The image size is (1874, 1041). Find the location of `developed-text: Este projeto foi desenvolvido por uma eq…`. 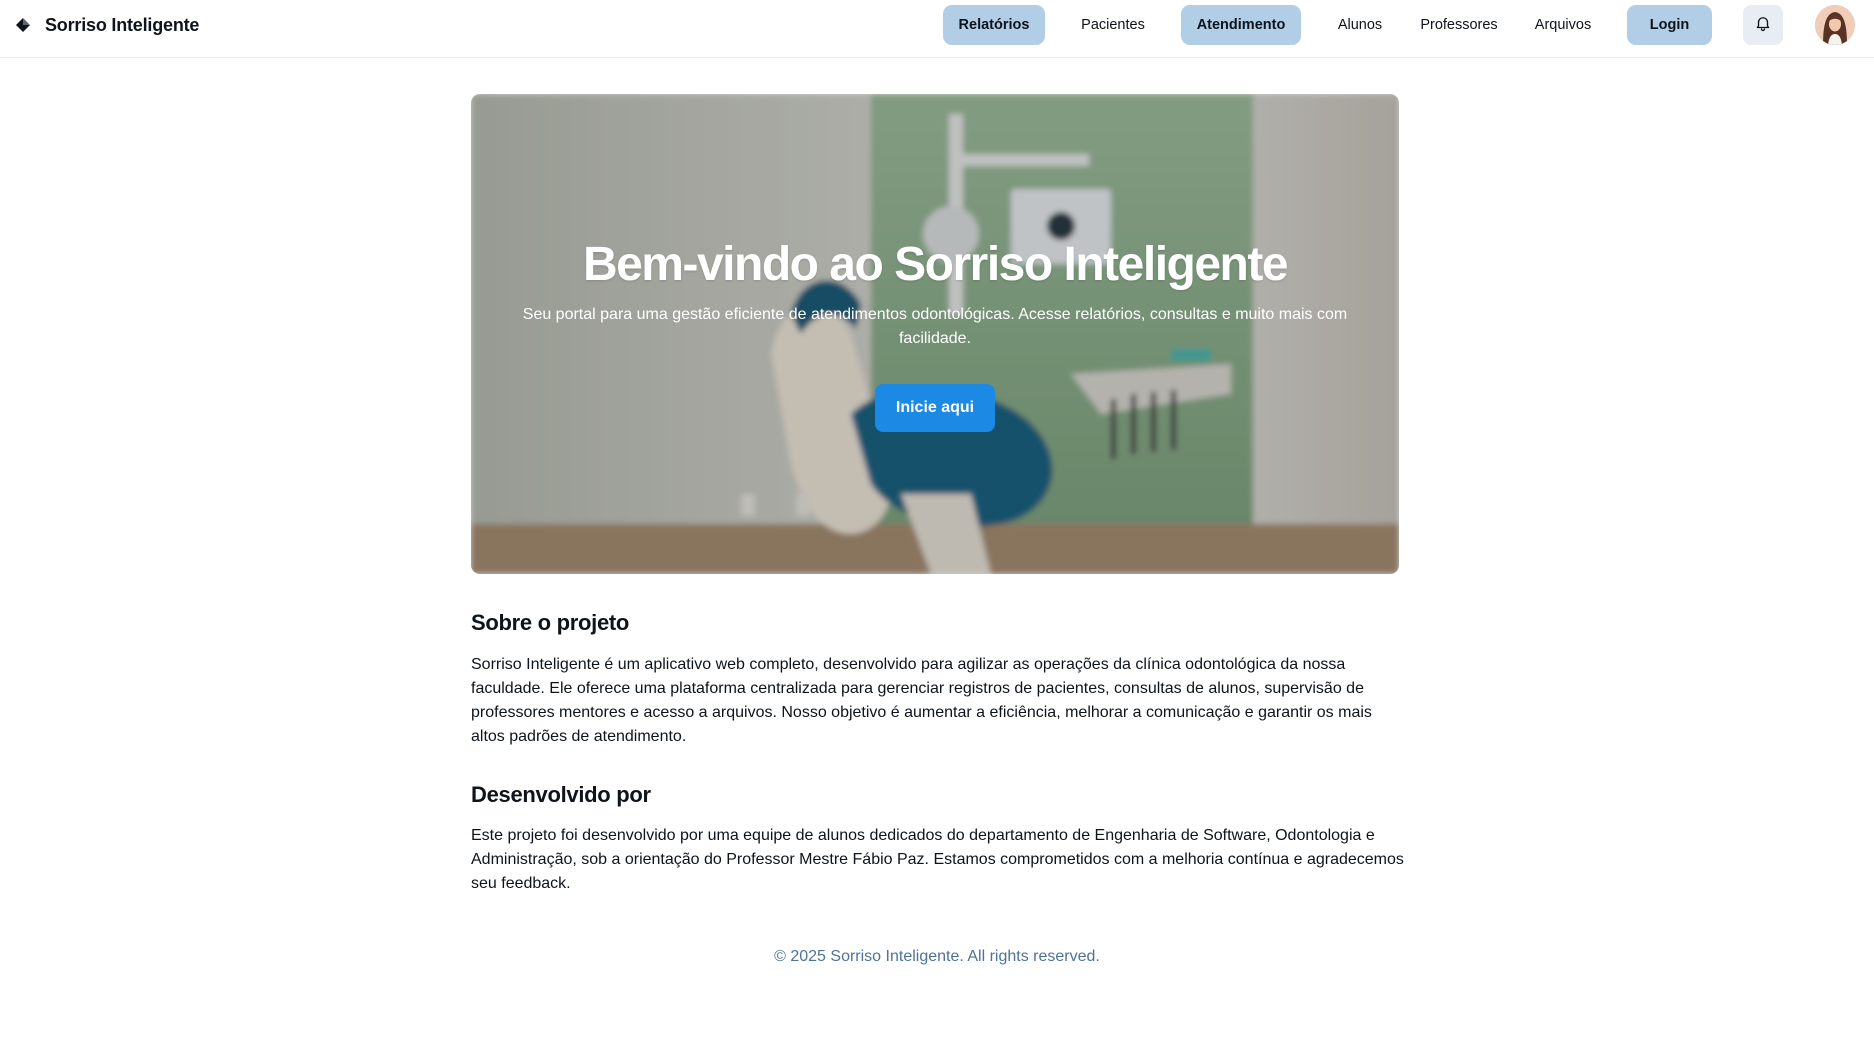

developed-text: Este projeto foi desenvolvido por uma eq… is located at coordinates (937, 859).